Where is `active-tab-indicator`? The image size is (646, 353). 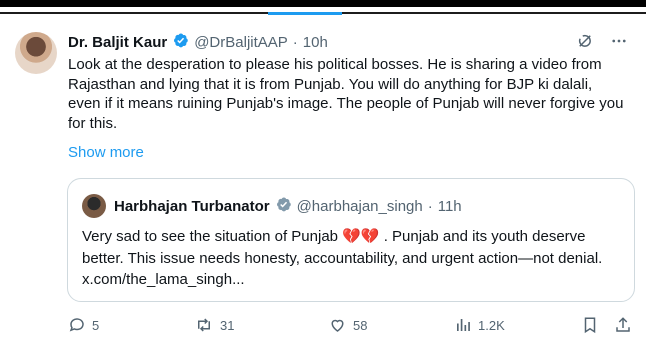
active-tab-indicator is located at coordinates (305, 13).